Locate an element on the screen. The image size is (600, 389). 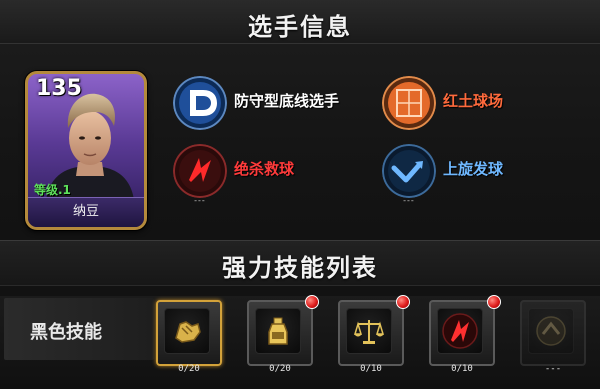
topspin-arrow-icon is located at coordinates (551, 331).